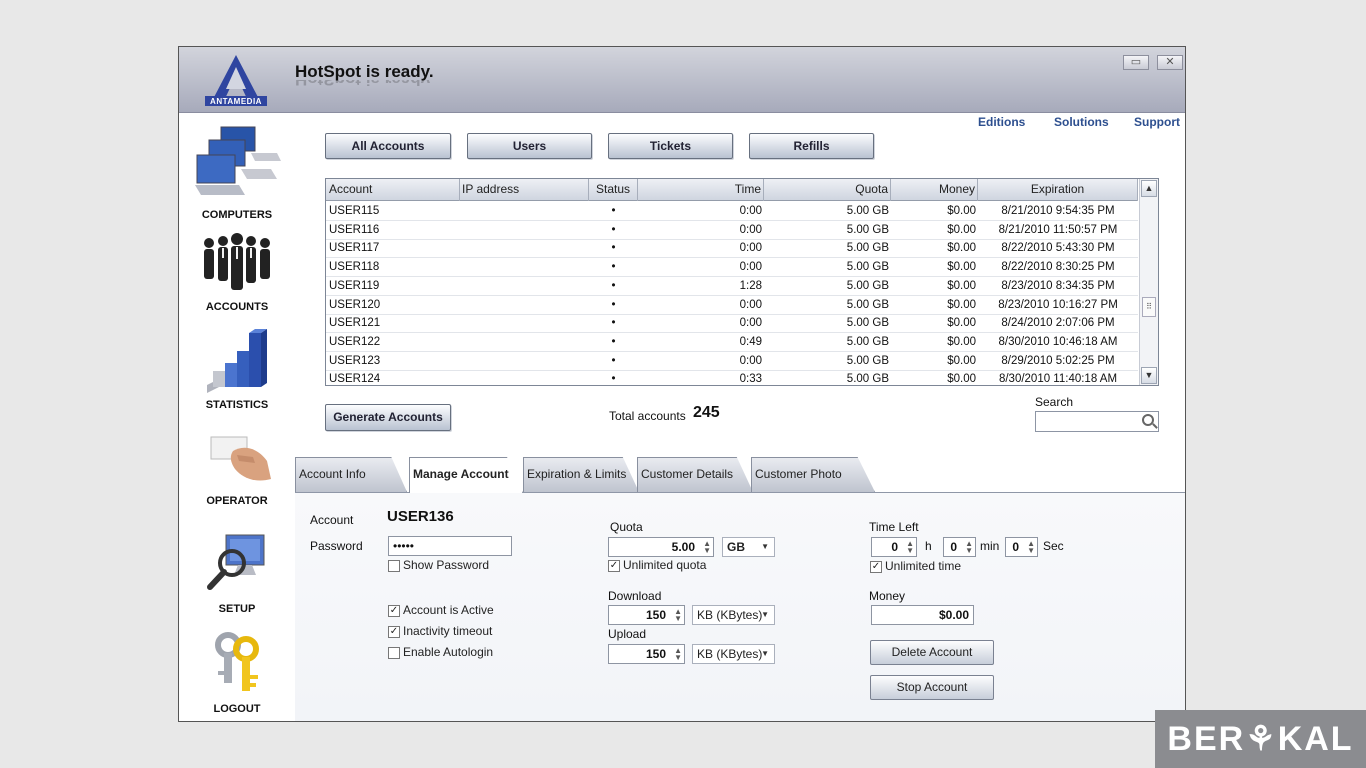 This screenshot has width=1366, height=768. Describe the element at coordinates (1054, 402) in the screenshot. I see `search-label: Search` at that location.